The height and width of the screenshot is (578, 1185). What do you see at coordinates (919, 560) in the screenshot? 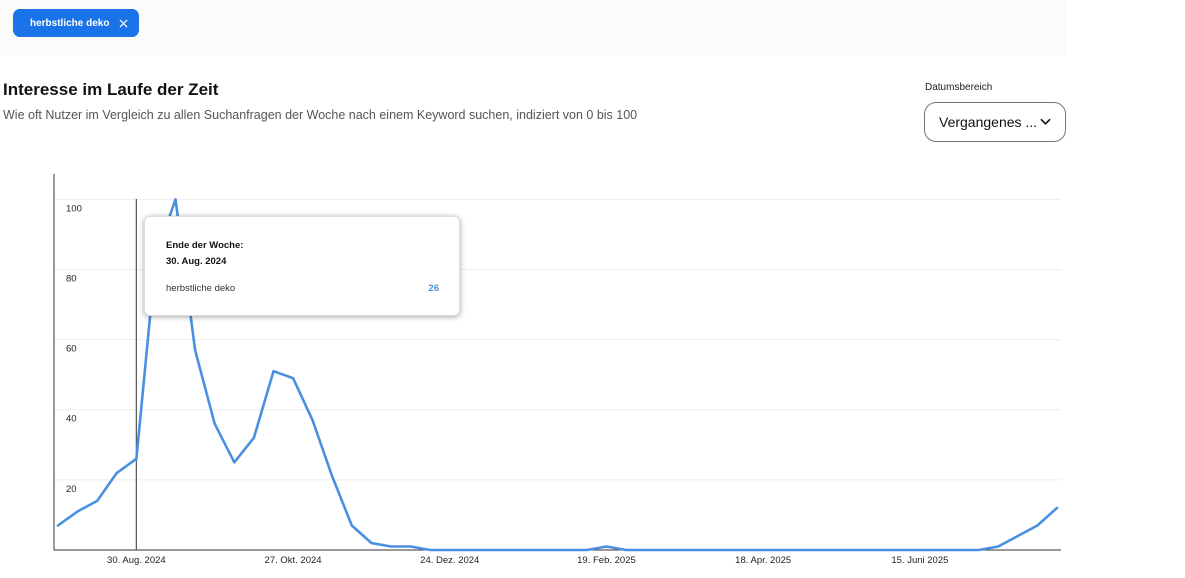
I see `x-tick-label: 15. Juni 2025` at bounding box center [919, 560].